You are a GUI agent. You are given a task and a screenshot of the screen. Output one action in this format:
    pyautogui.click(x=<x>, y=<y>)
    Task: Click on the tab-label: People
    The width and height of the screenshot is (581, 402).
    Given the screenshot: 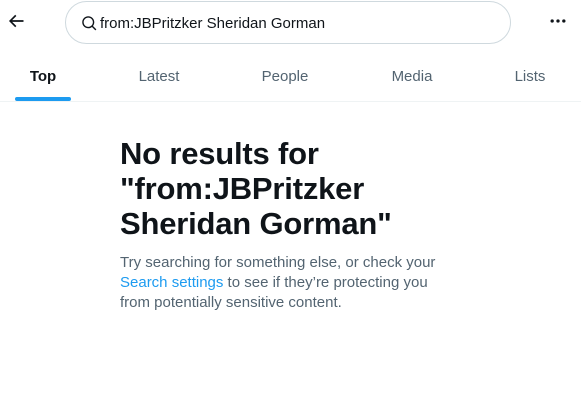 What is the action you would take?
    pyautogui.click(x=285, y=76)
    